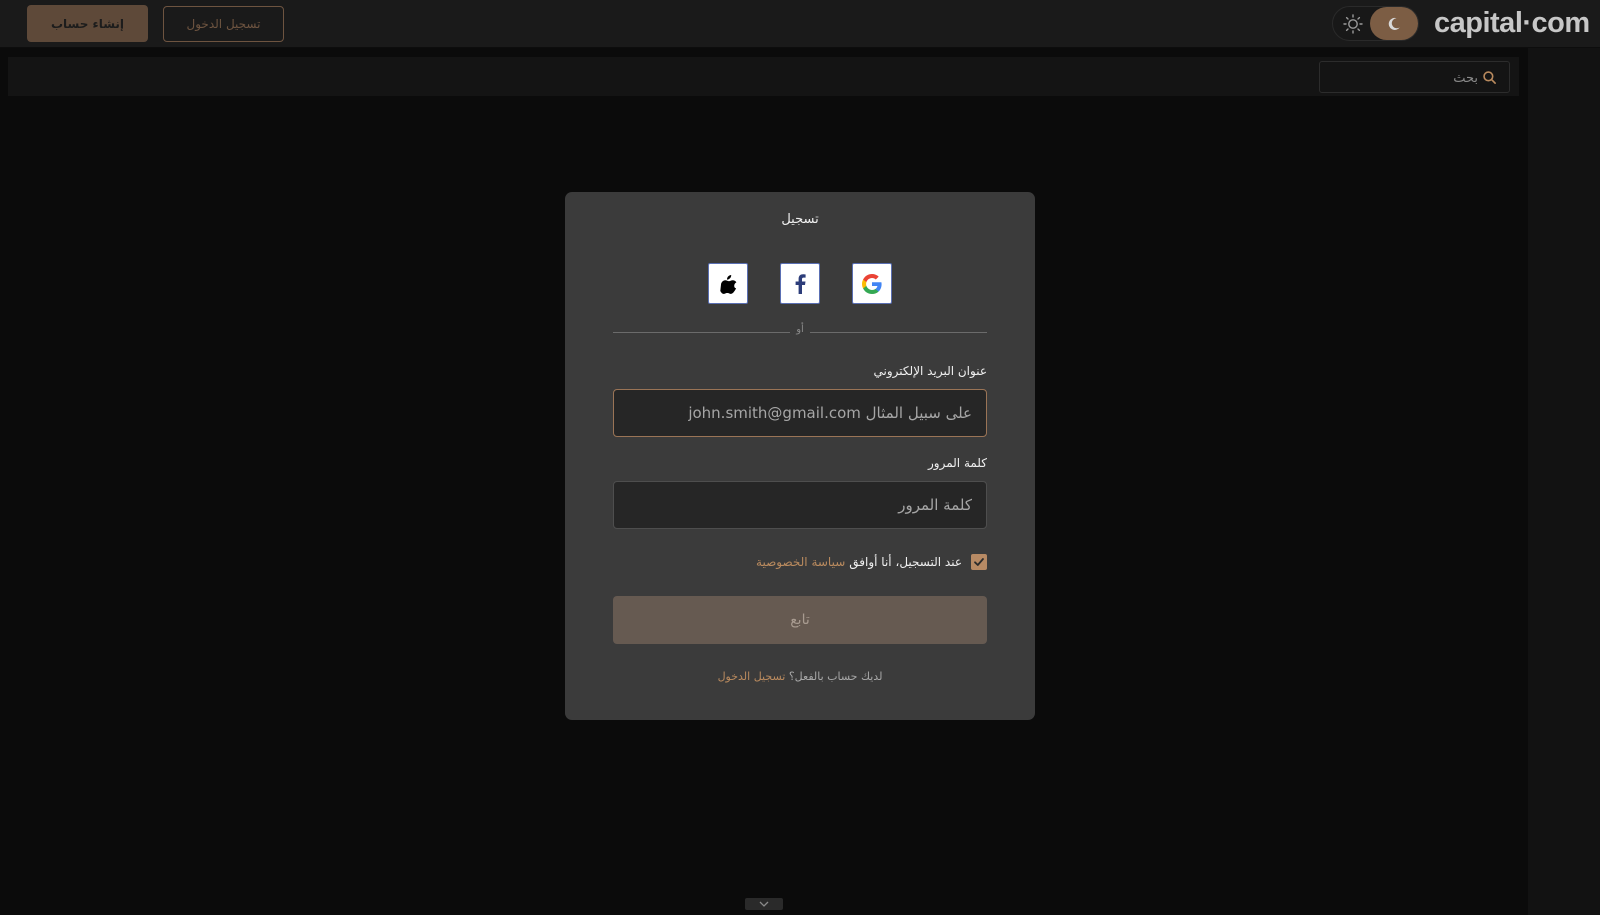 Image resolution: width=1600 pixels, height=915 pixels. Describe the element at coordinates (800, 219) in the screenshot. I see `modal-title: تسجيل` at that location.